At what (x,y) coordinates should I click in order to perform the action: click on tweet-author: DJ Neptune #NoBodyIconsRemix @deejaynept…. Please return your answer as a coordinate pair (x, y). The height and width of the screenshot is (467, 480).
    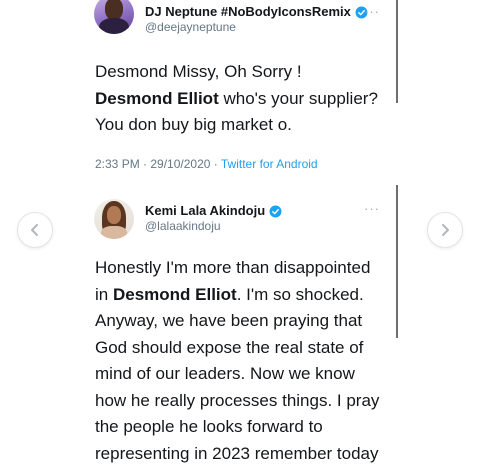
    Looking at the image, I should click on (231, 17).